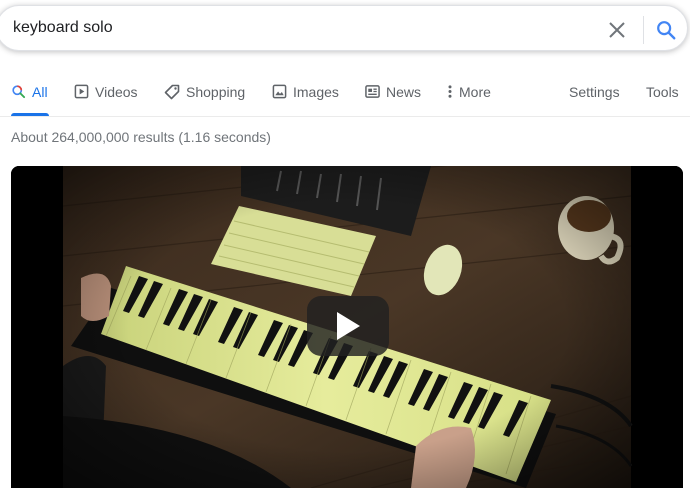 Image resolution: width=690 pixels, height=488 pixels. I want to click on video-play-icon, so click(81, 91).